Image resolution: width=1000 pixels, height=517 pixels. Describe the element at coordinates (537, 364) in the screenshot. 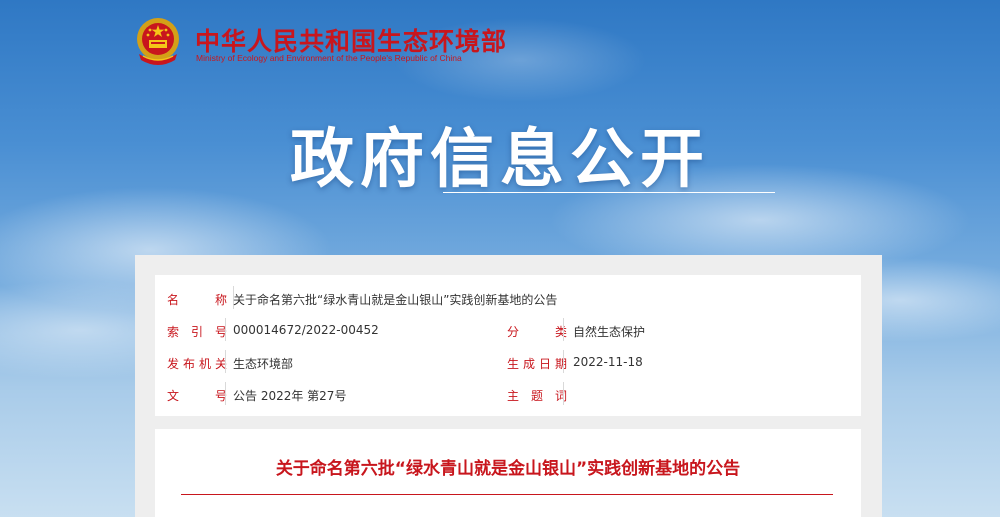

I see `date-label: 生成日期` at that location.